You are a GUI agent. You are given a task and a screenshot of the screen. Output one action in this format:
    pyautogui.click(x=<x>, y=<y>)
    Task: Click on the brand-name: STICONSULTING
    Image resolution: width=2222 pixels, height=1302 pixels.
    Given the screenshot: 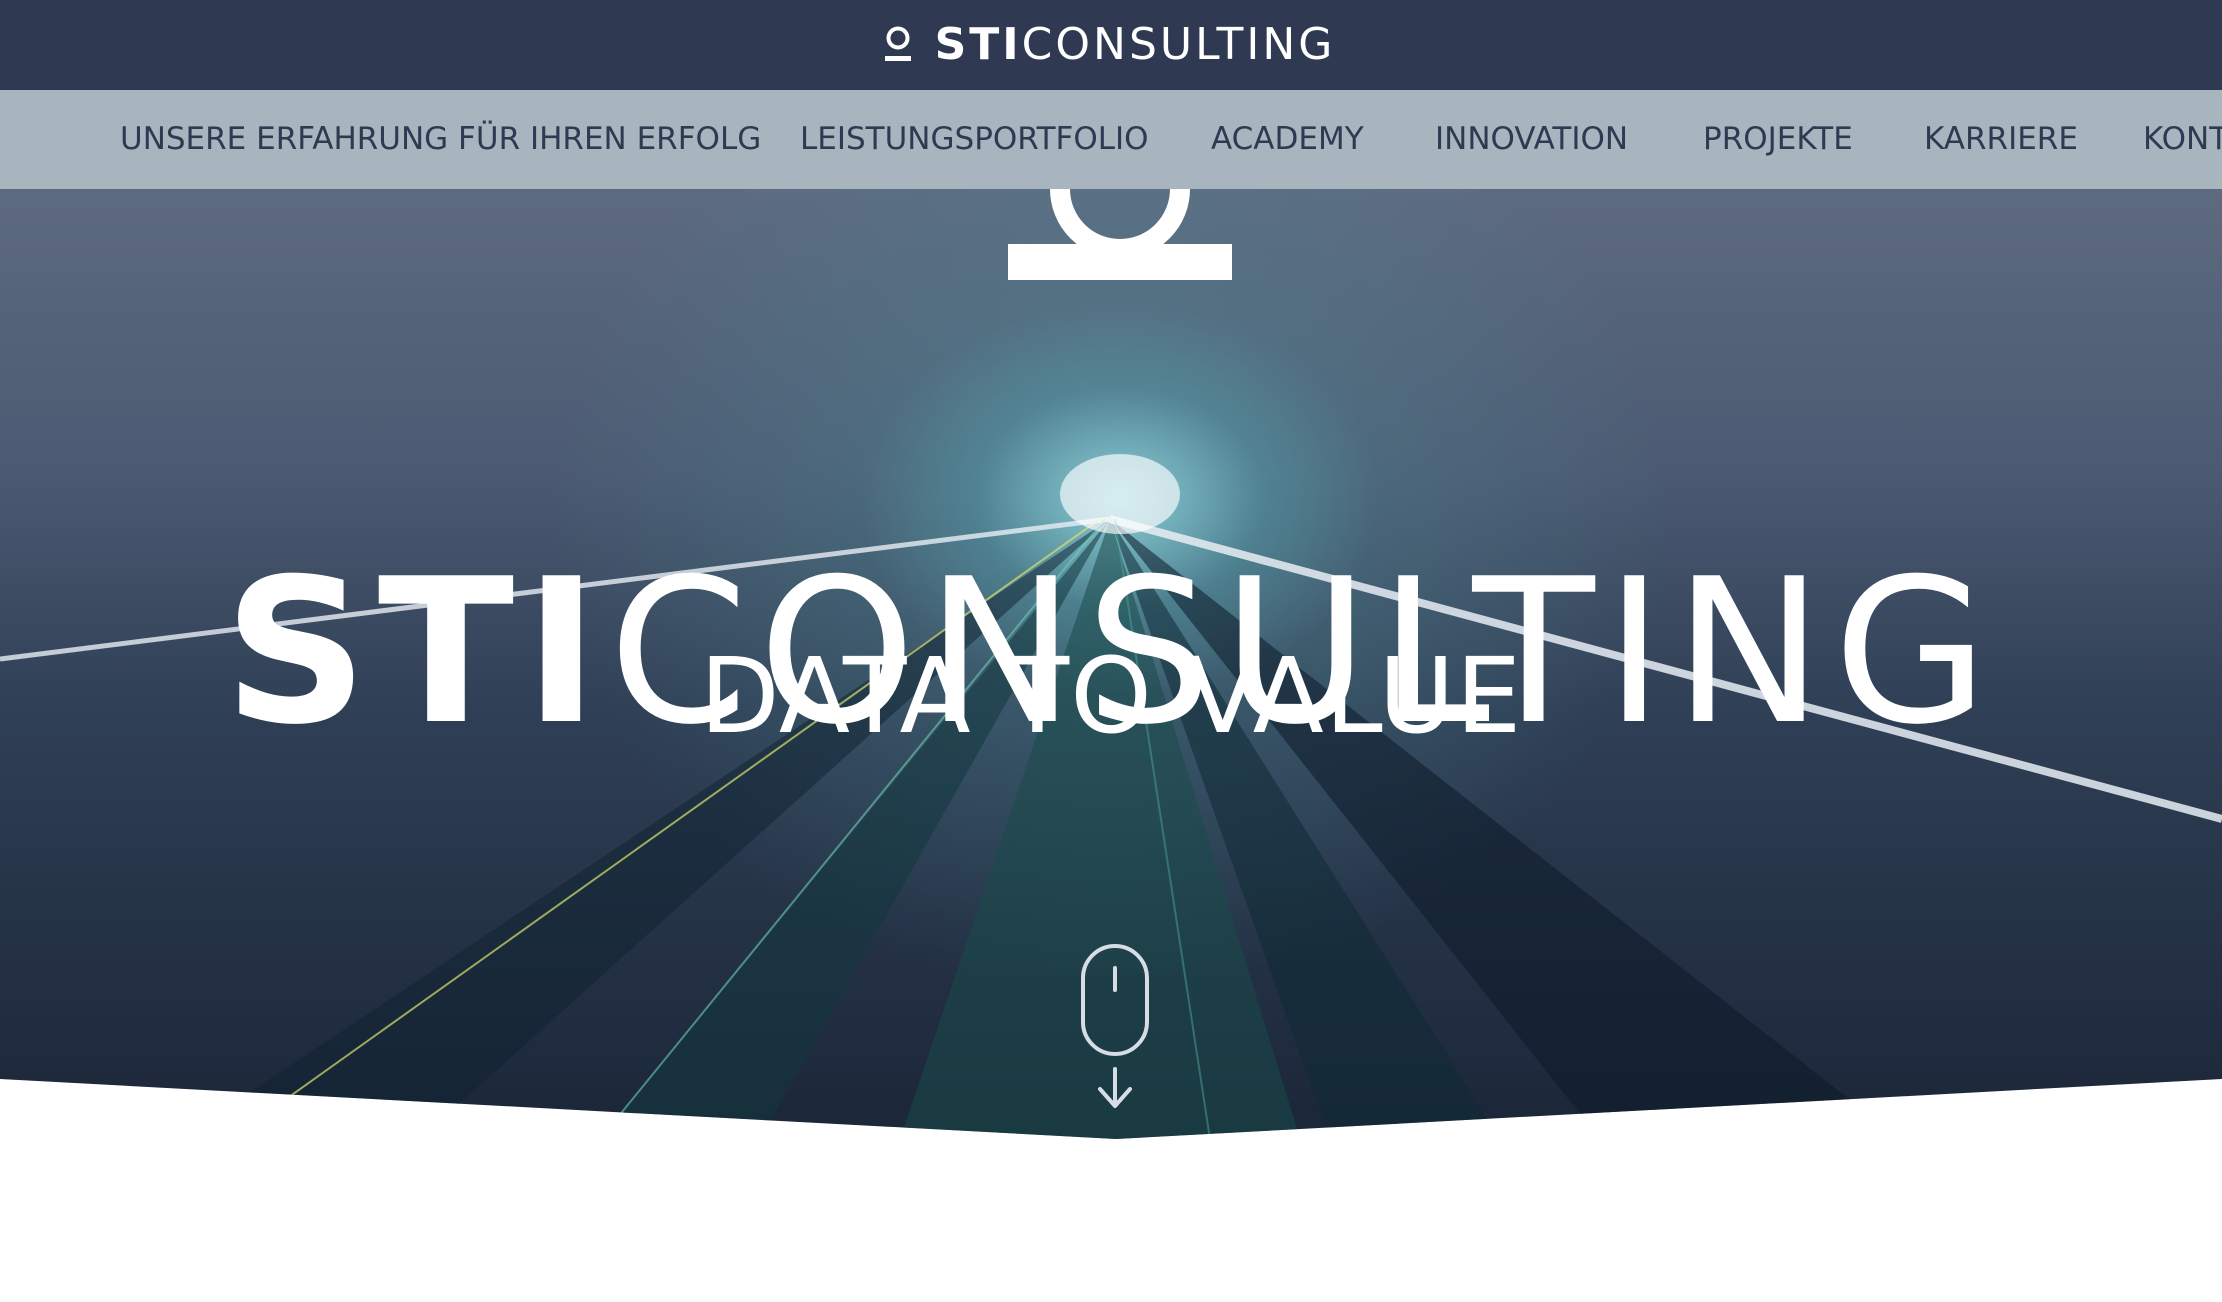 What is the action you would take?
    pyautogui.click(x=1135, y=45)
    